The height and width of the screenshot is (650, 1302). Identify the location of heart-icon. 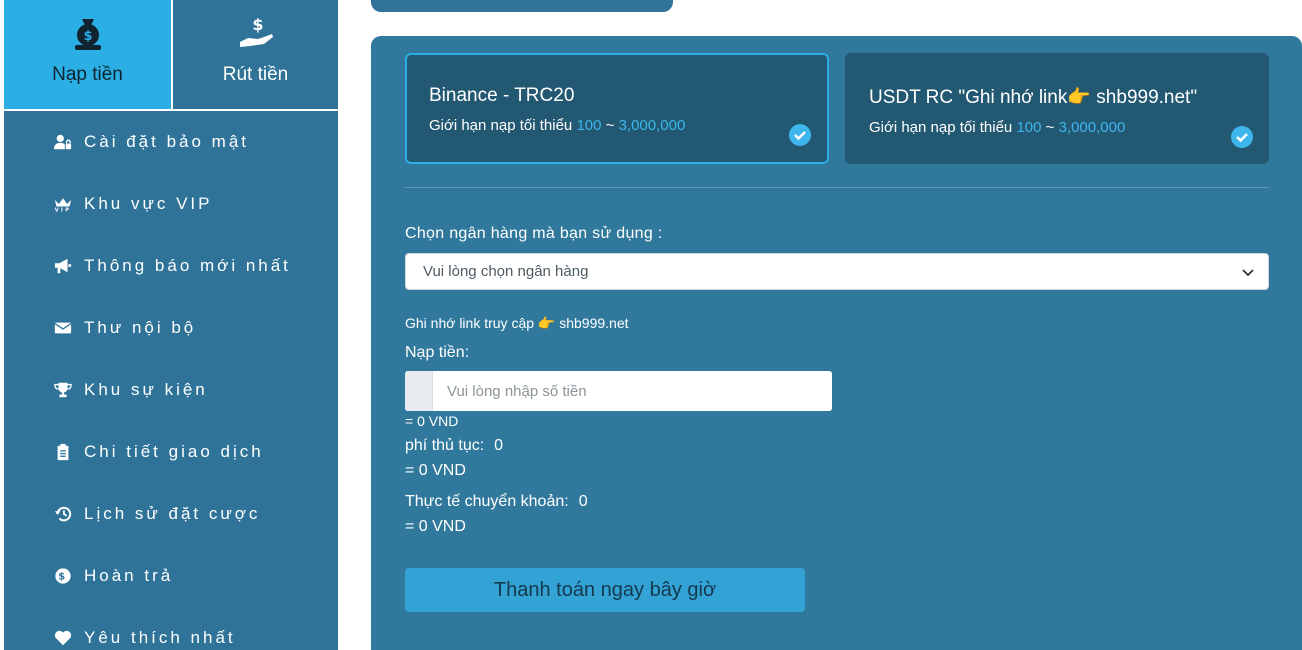
(63, 638).